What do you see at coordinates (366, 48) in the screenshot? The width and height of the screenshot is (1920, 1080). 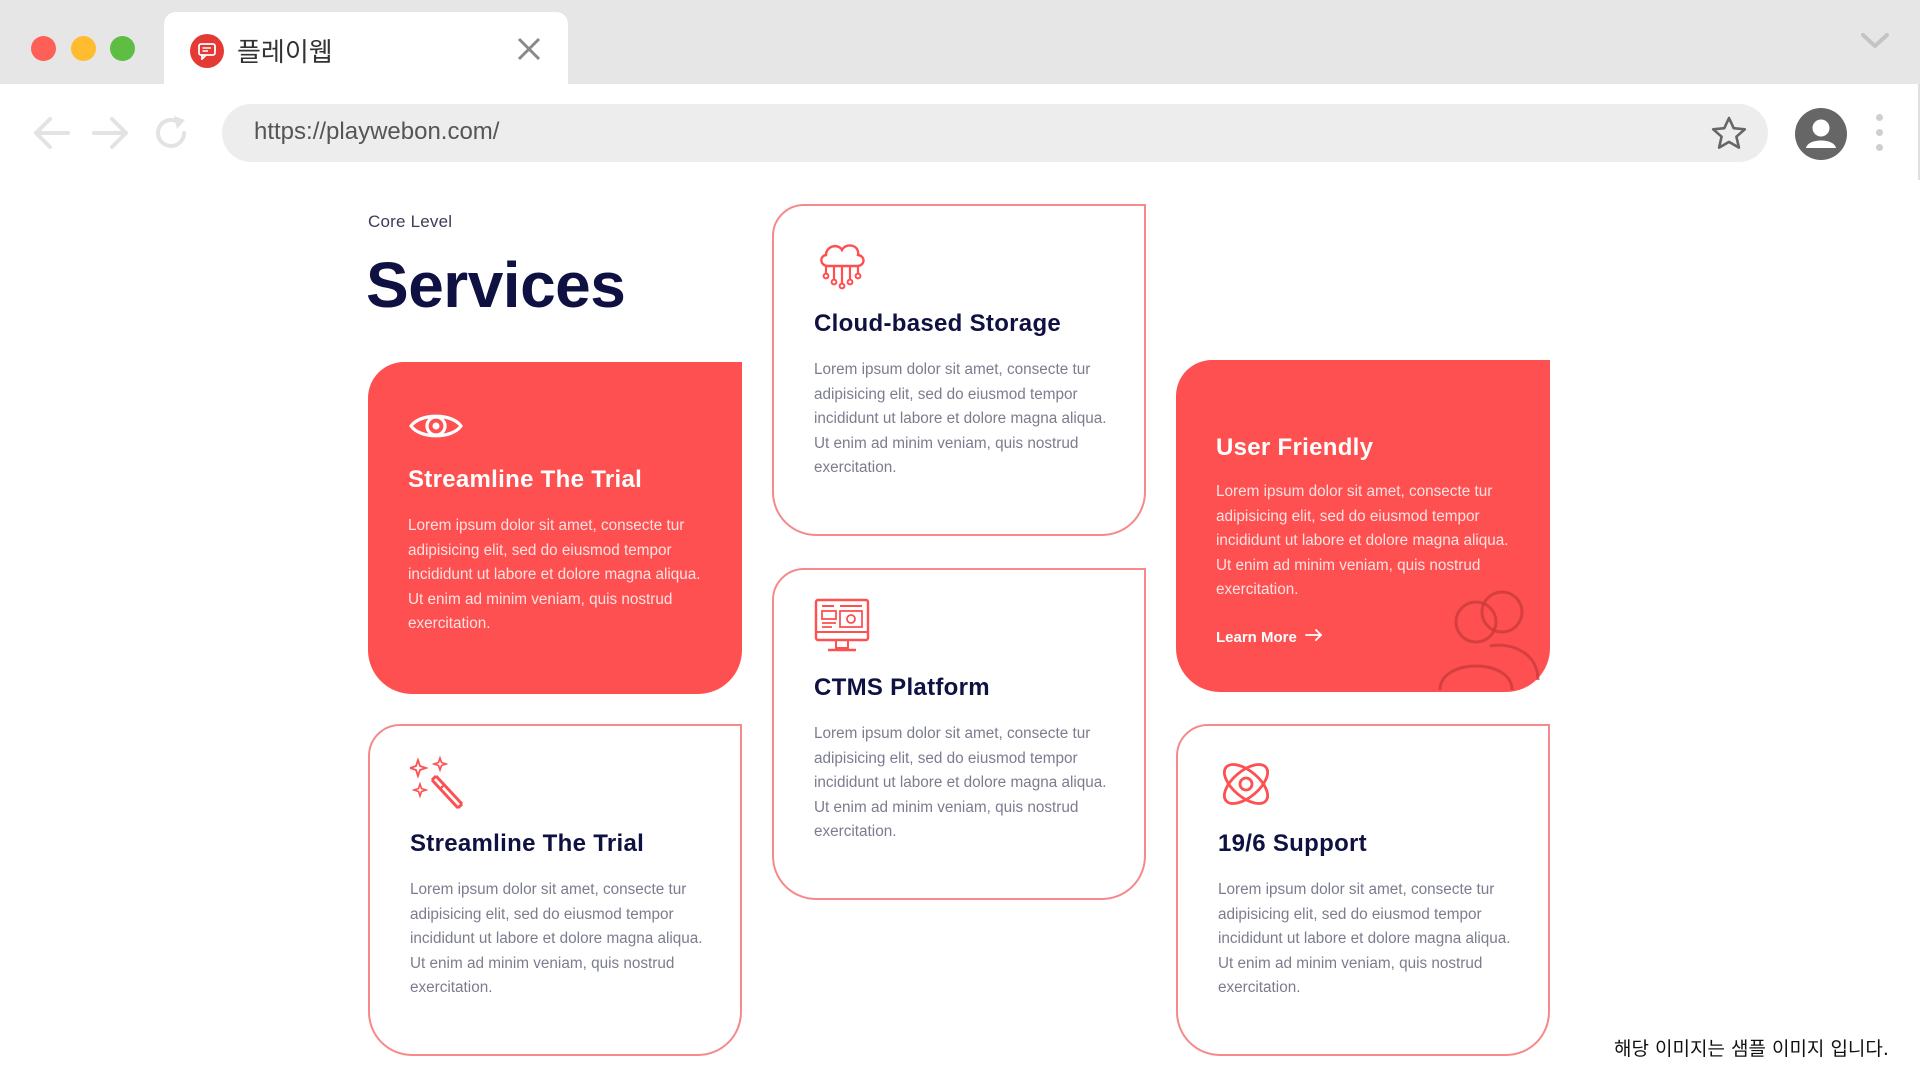 I see `browser-tab: 플레이웹` at bounding box center [366, 48].